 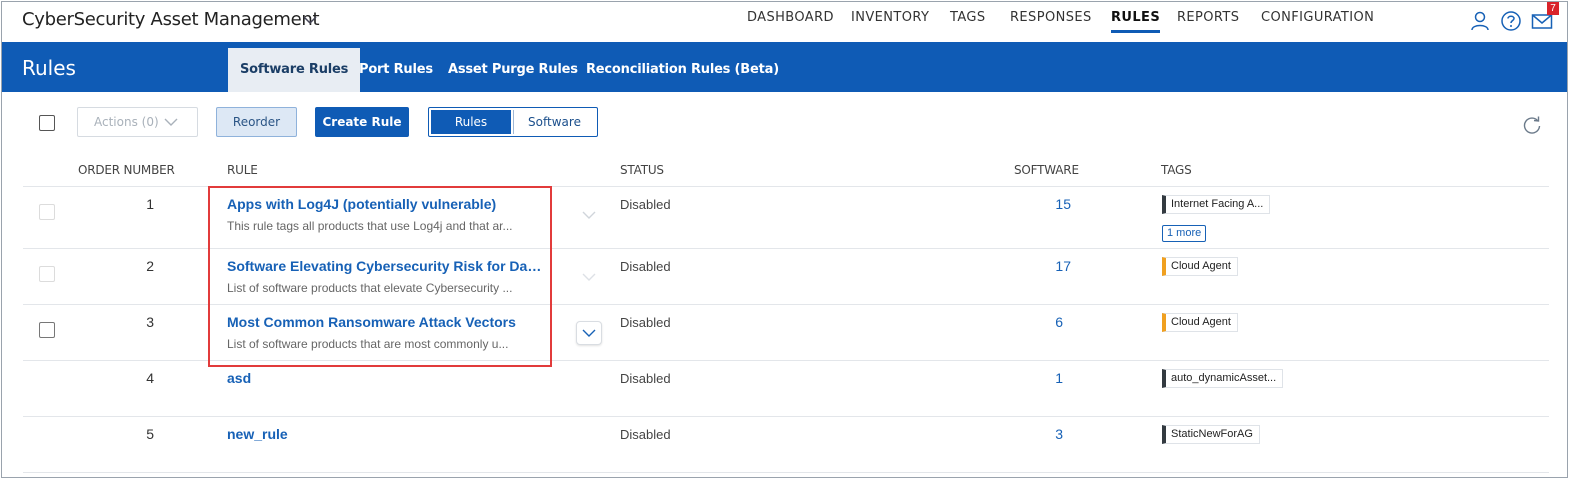 I want to click on view-rules-toggle: Rules, so click(x=471, y=122).